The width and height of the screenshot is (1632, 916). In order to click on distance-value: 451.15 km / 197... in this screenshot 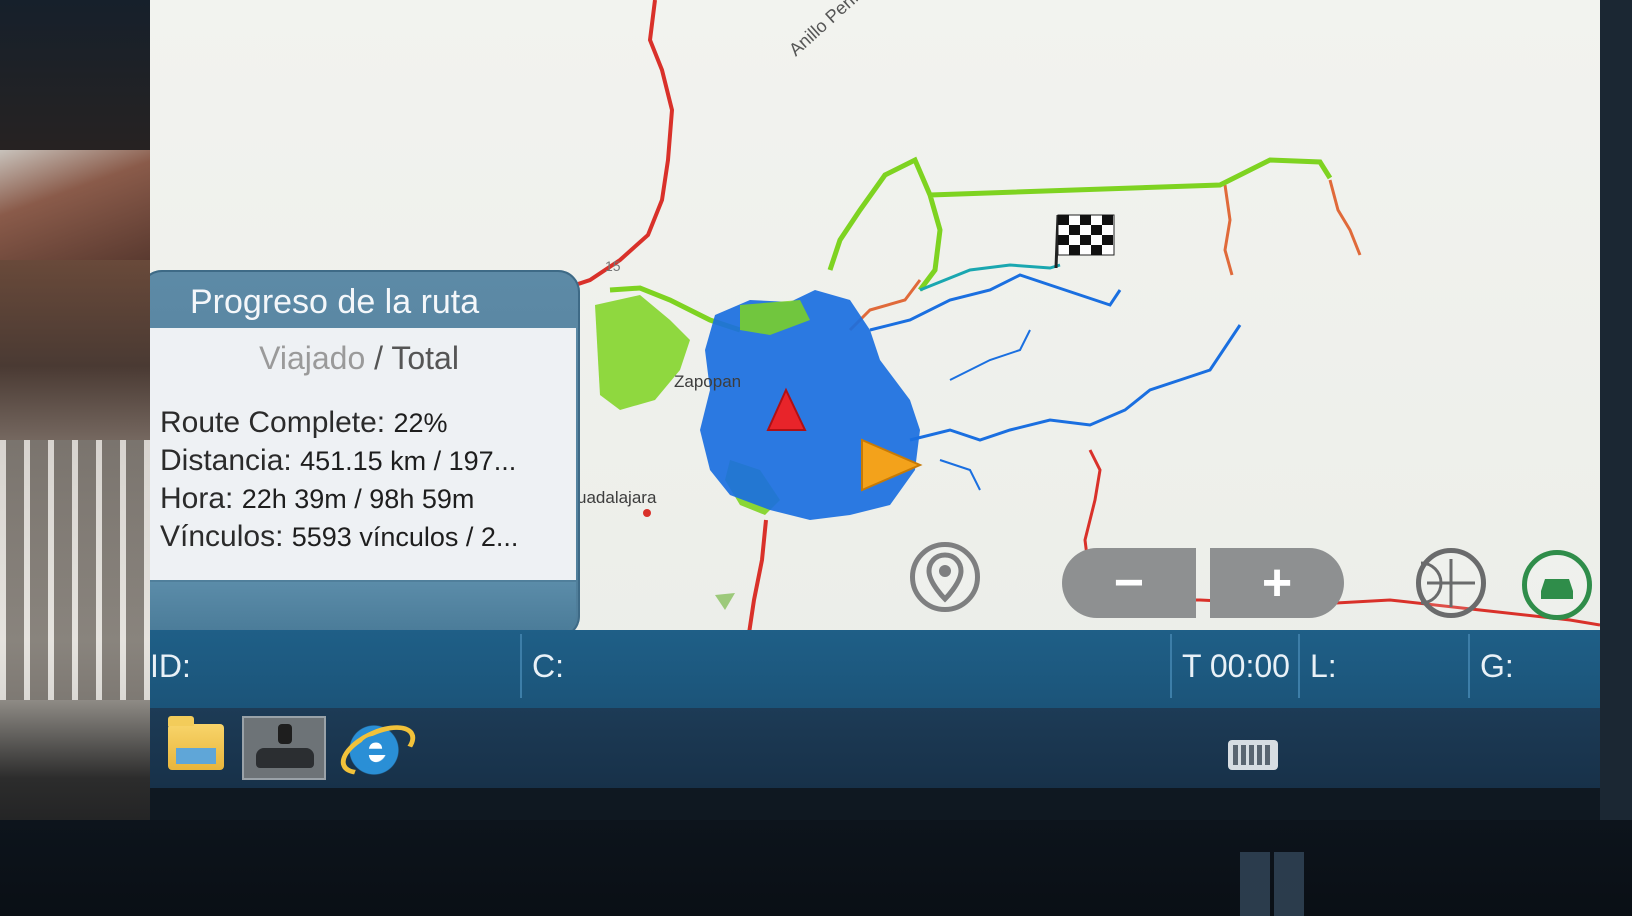, I will do `click(408, 461)`.